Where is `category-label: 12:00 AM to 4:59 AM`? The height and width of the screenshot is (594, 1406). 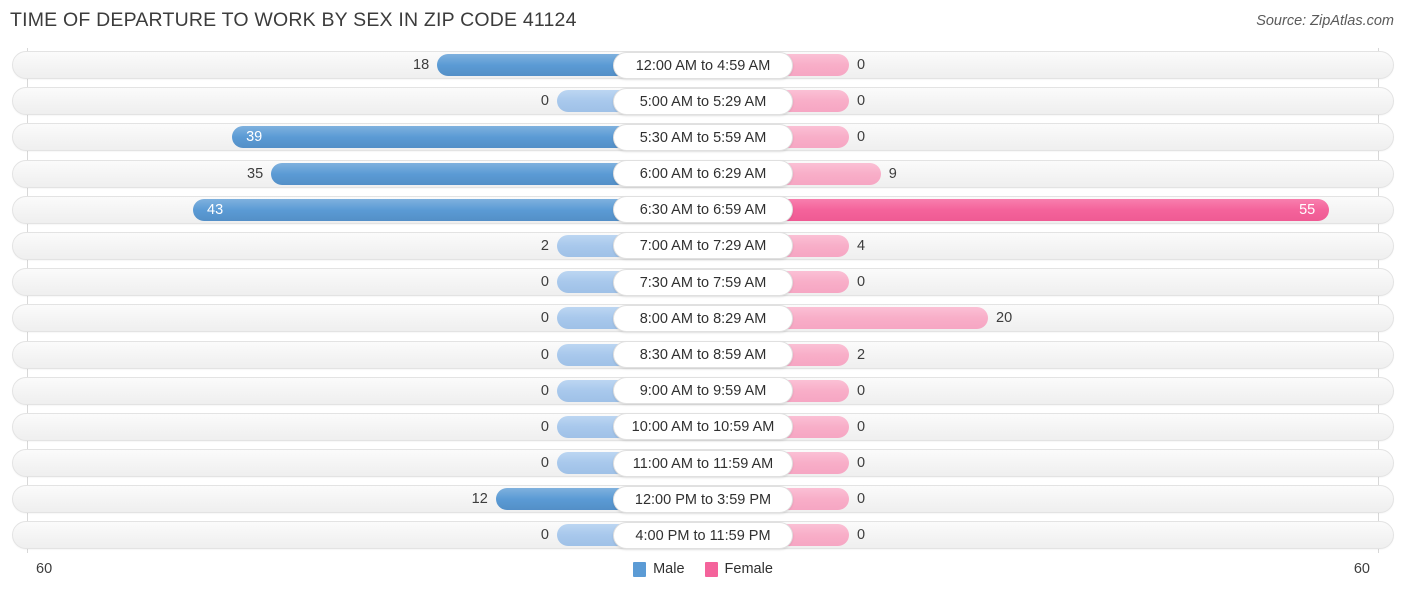 category-label: 12:00 AM to 4:59 AM is located at coordinates (703, 65).